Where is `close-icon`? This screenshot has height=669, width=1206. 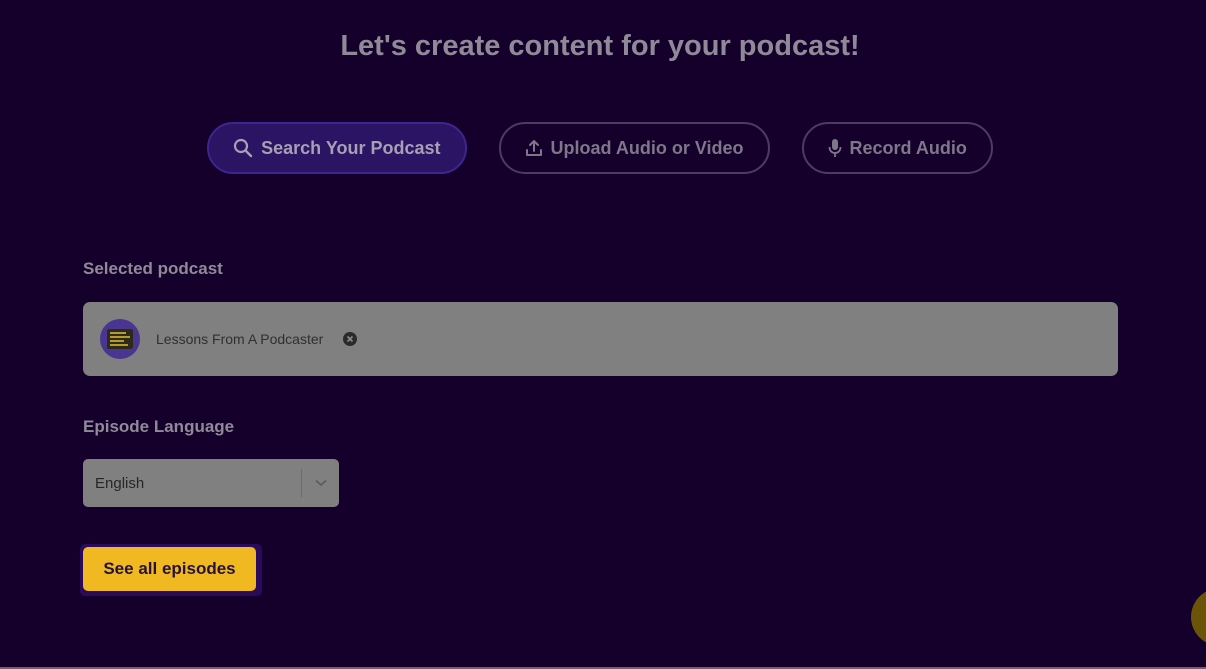
close-icon is located at coordinates (350, 339).